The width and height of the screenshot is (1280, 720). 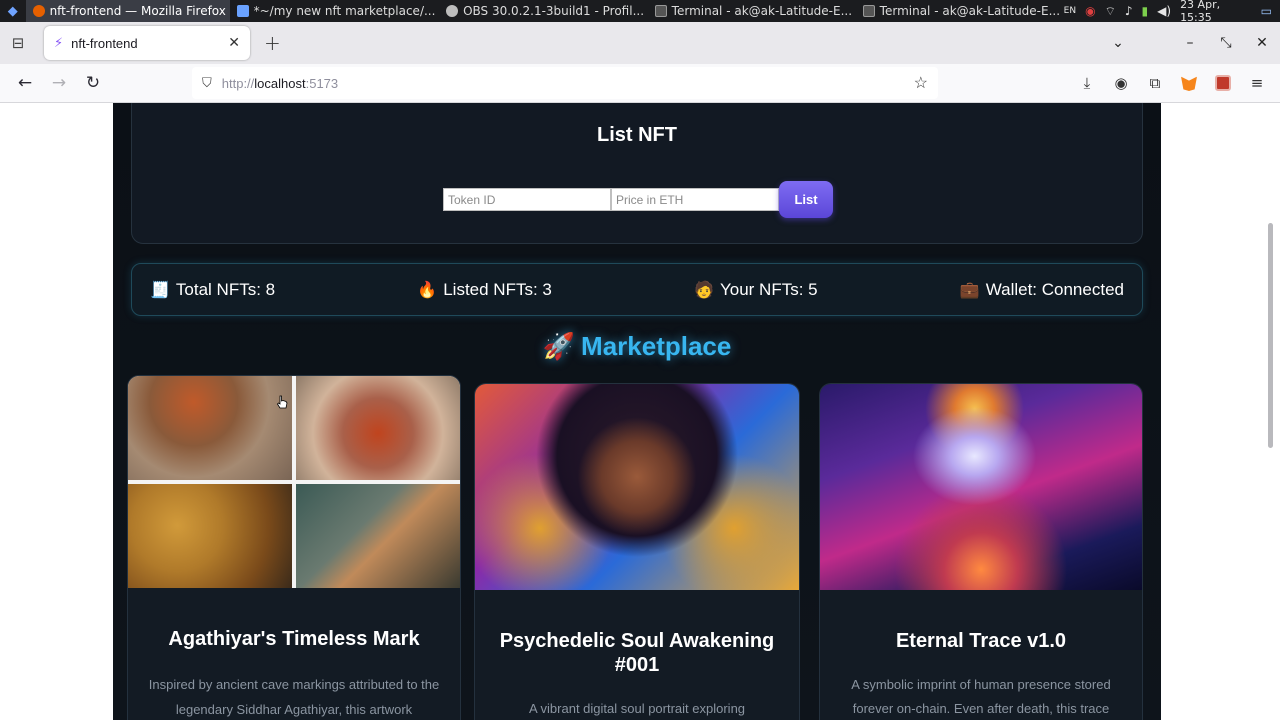 I want to click on stat-listed-nfts: 🔥 Listed NFTs: 3, so click(x=484, y=290).